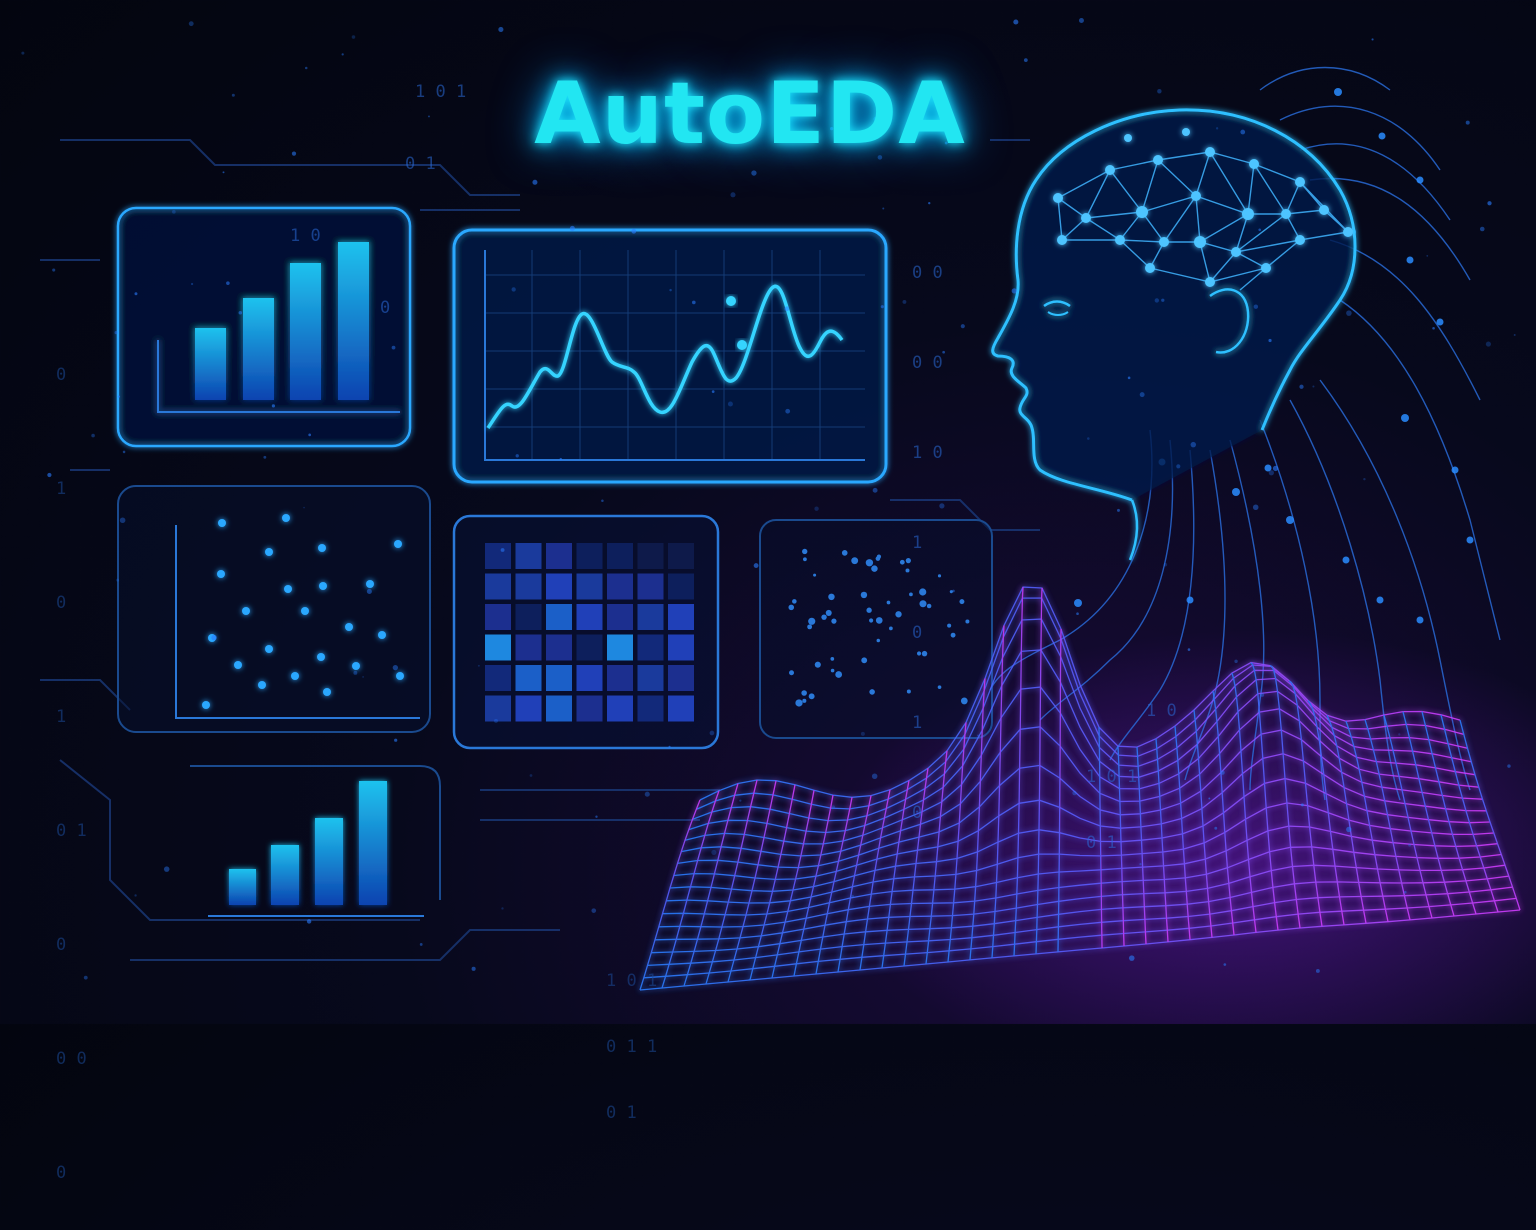 The image size is (1536, 1230). I want to click on page-title: AutoEDA, so click(755, 114).